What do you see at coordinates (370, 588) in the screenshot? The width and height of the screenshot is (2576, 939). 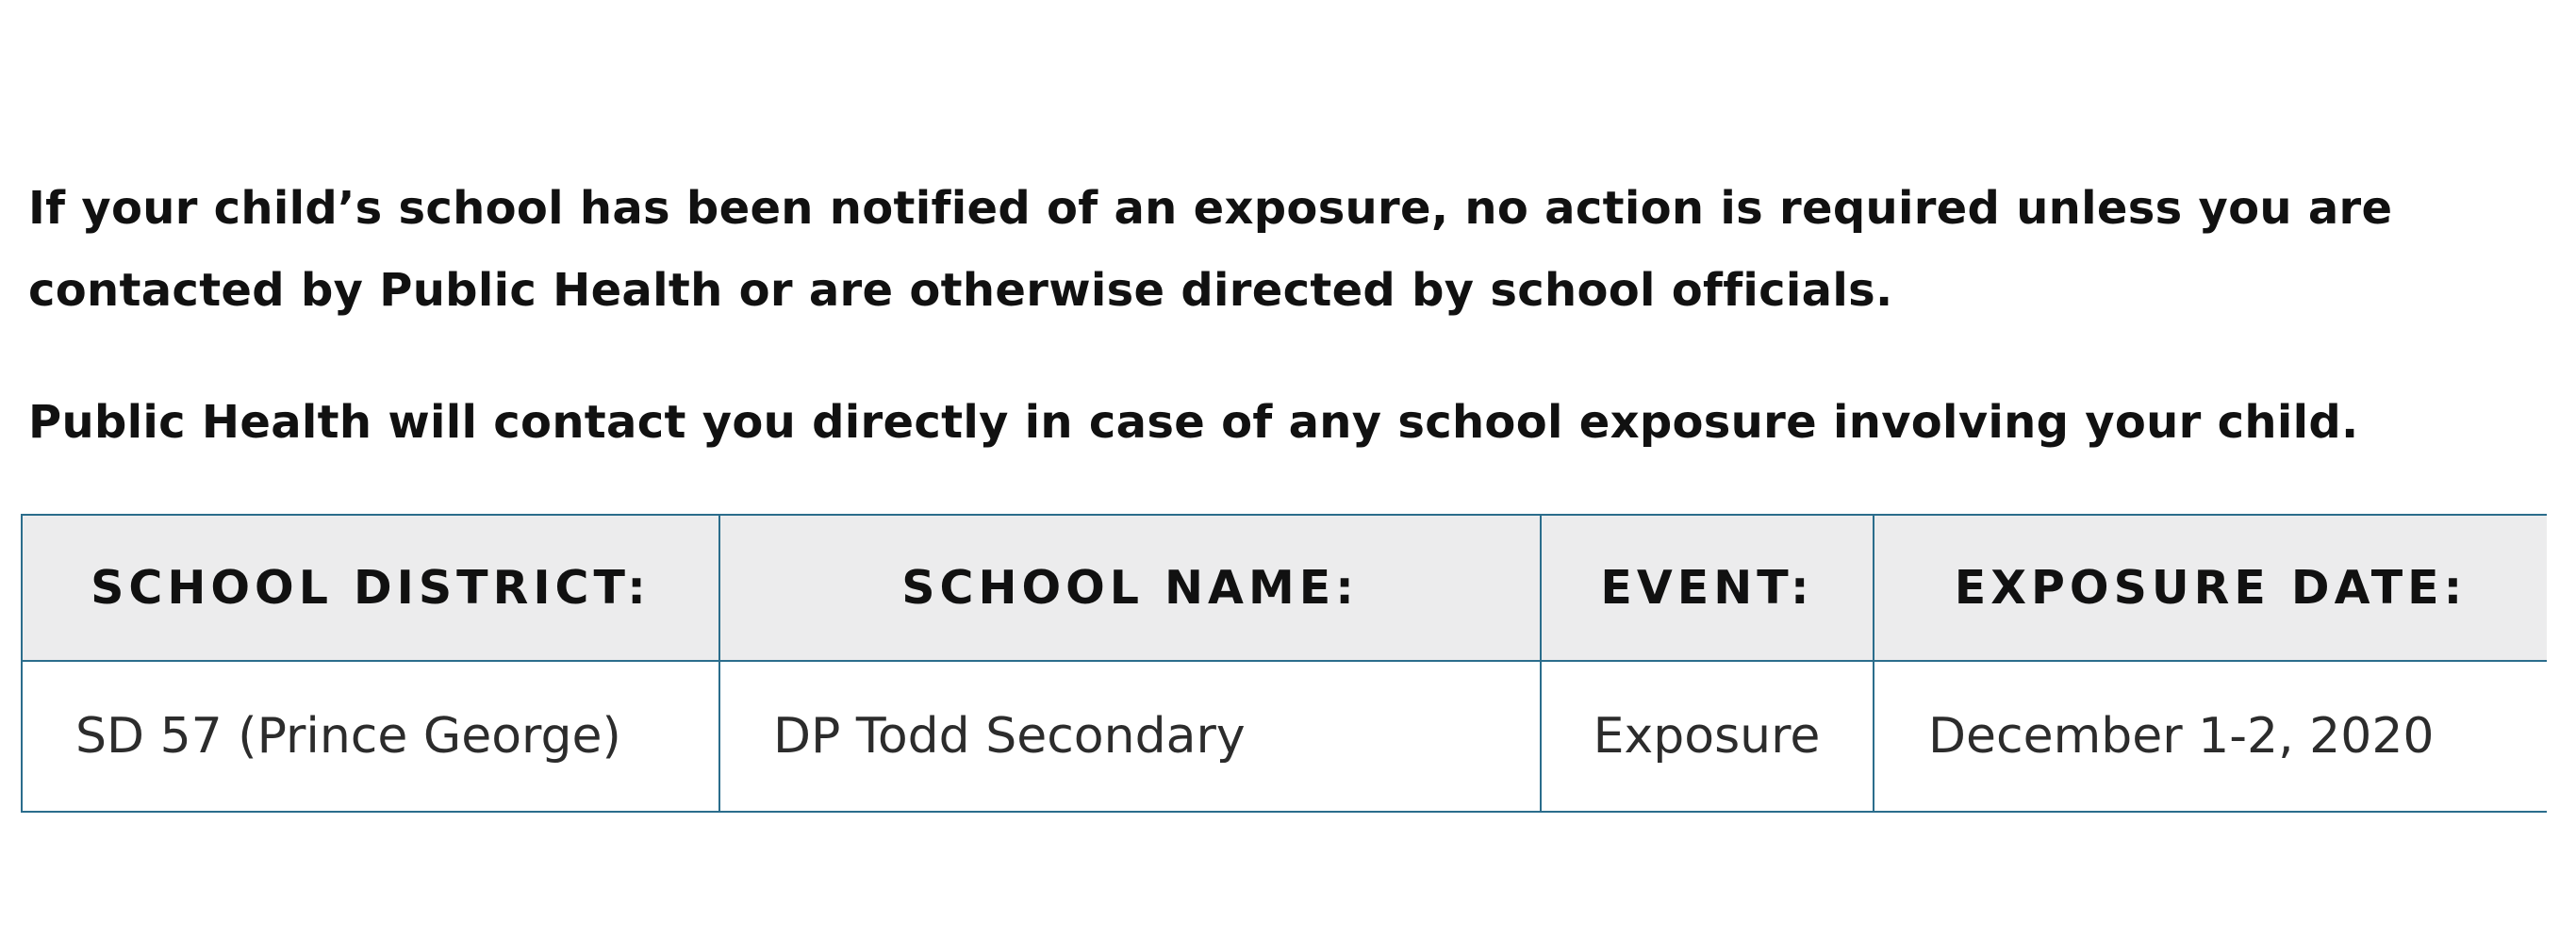 I see `header-school-district: SCHOOL DISTRICT:` at bounding box center [370, 588].